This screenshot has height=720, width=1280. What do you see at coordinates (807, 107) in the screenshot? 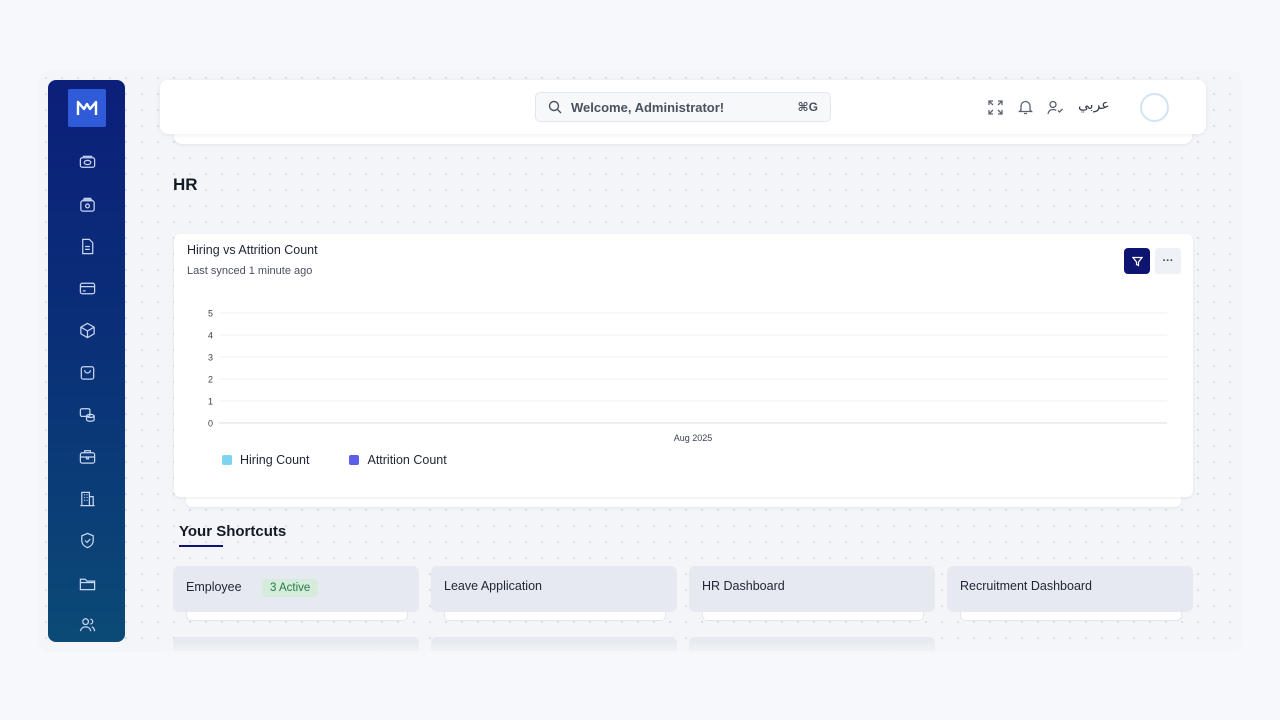
I see `search-shortcut-hint: ⌘G` at bounding box center [807, 107].